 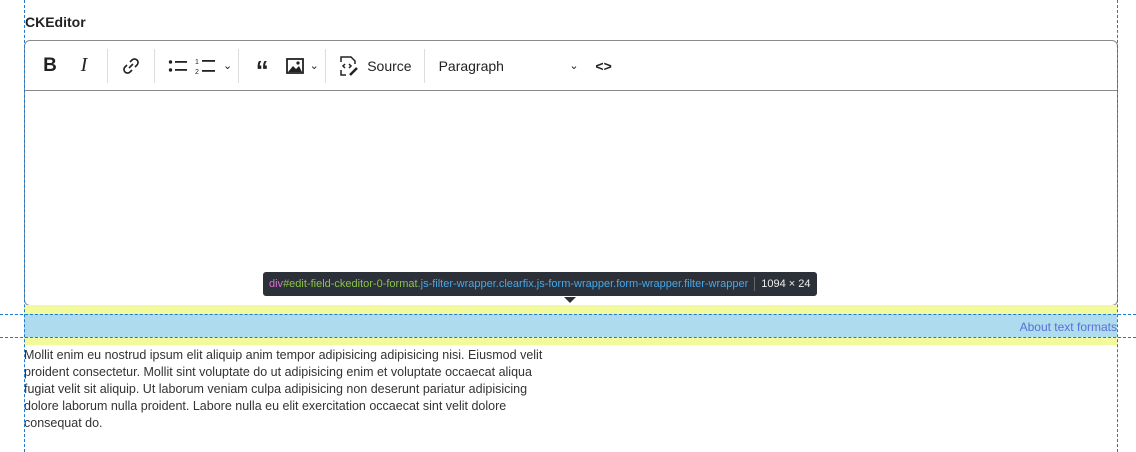 I want to click on bulleted-list-button, so click(x=178, y=66).